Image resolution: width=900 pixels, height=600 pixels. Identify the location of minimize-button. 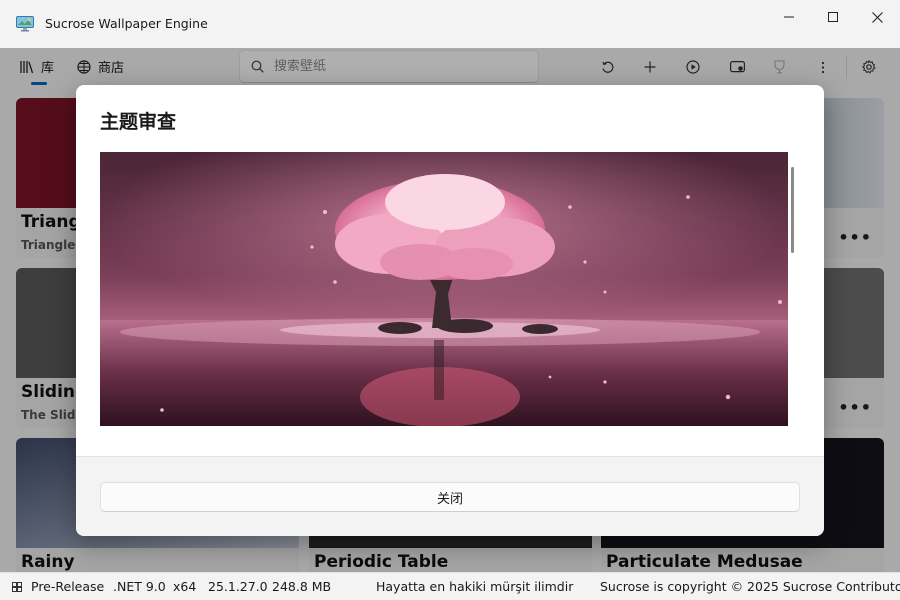
(789, 17).